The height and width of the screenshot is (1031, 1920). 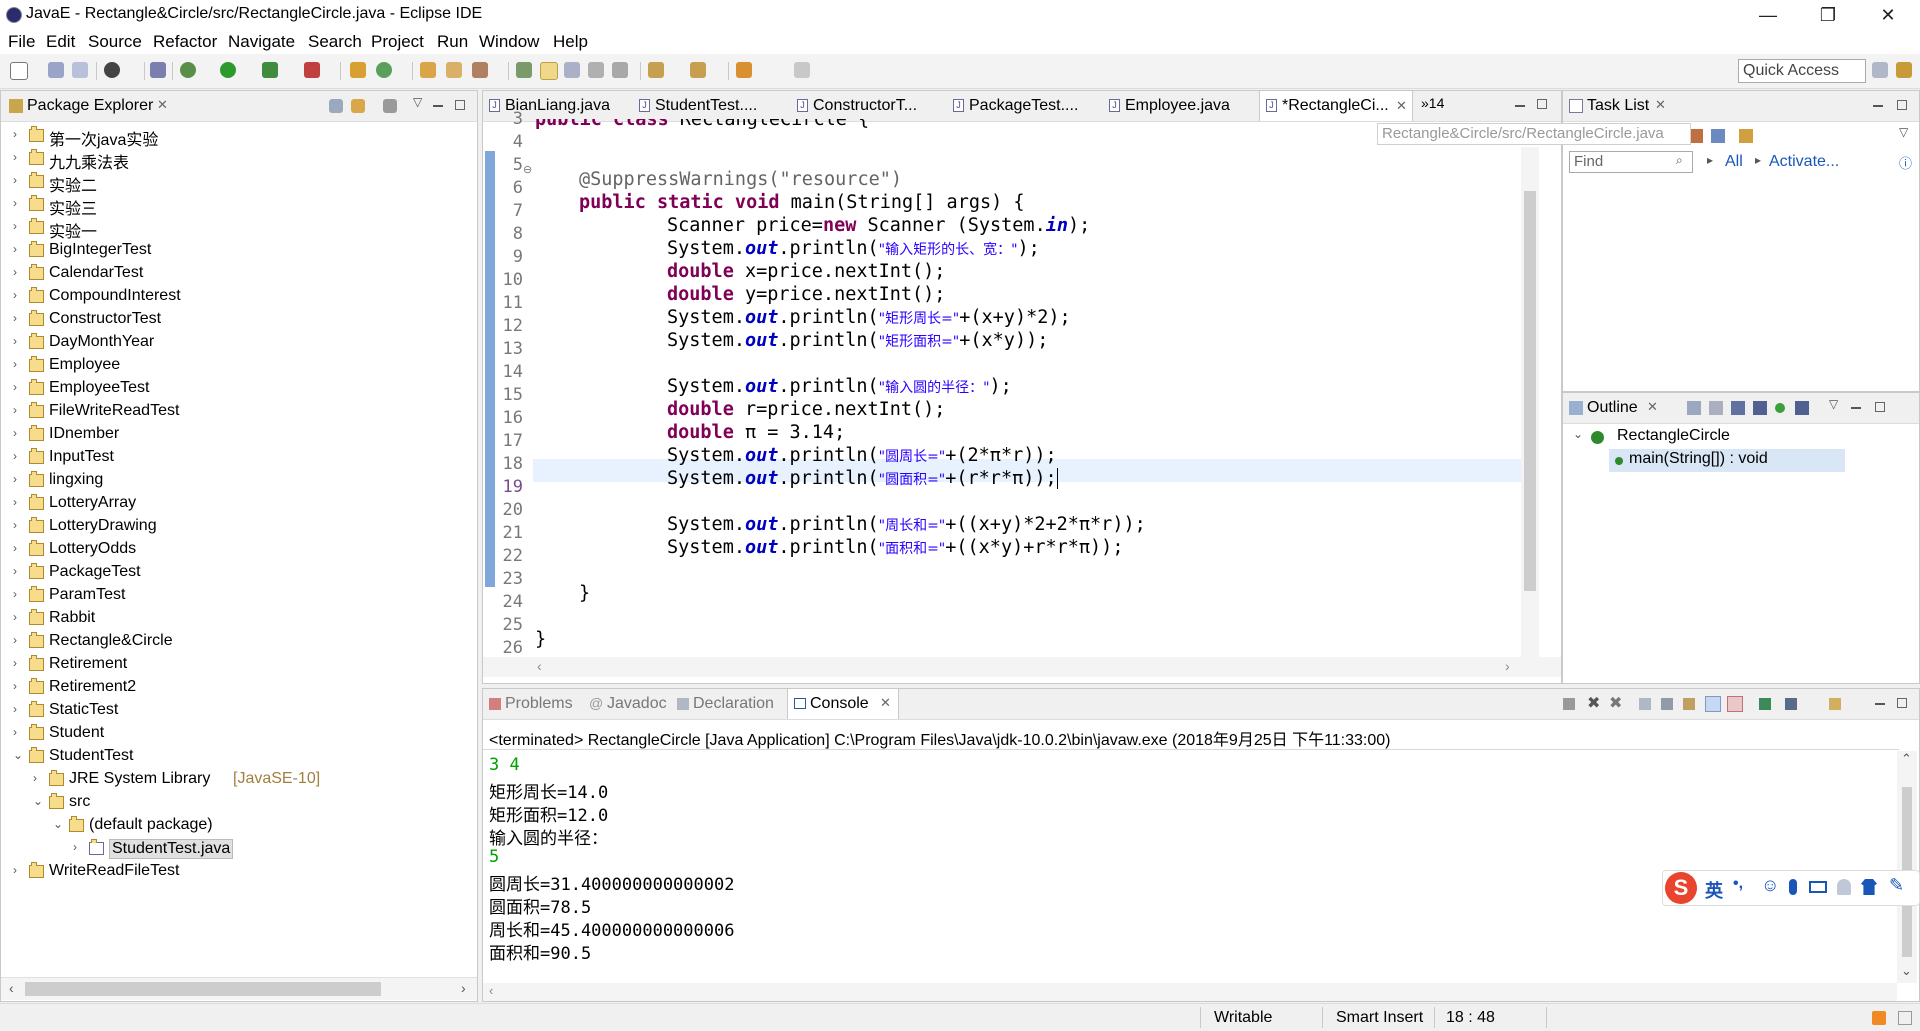 I want to click on java-perspective-icon, so click(x=1904, y=70).